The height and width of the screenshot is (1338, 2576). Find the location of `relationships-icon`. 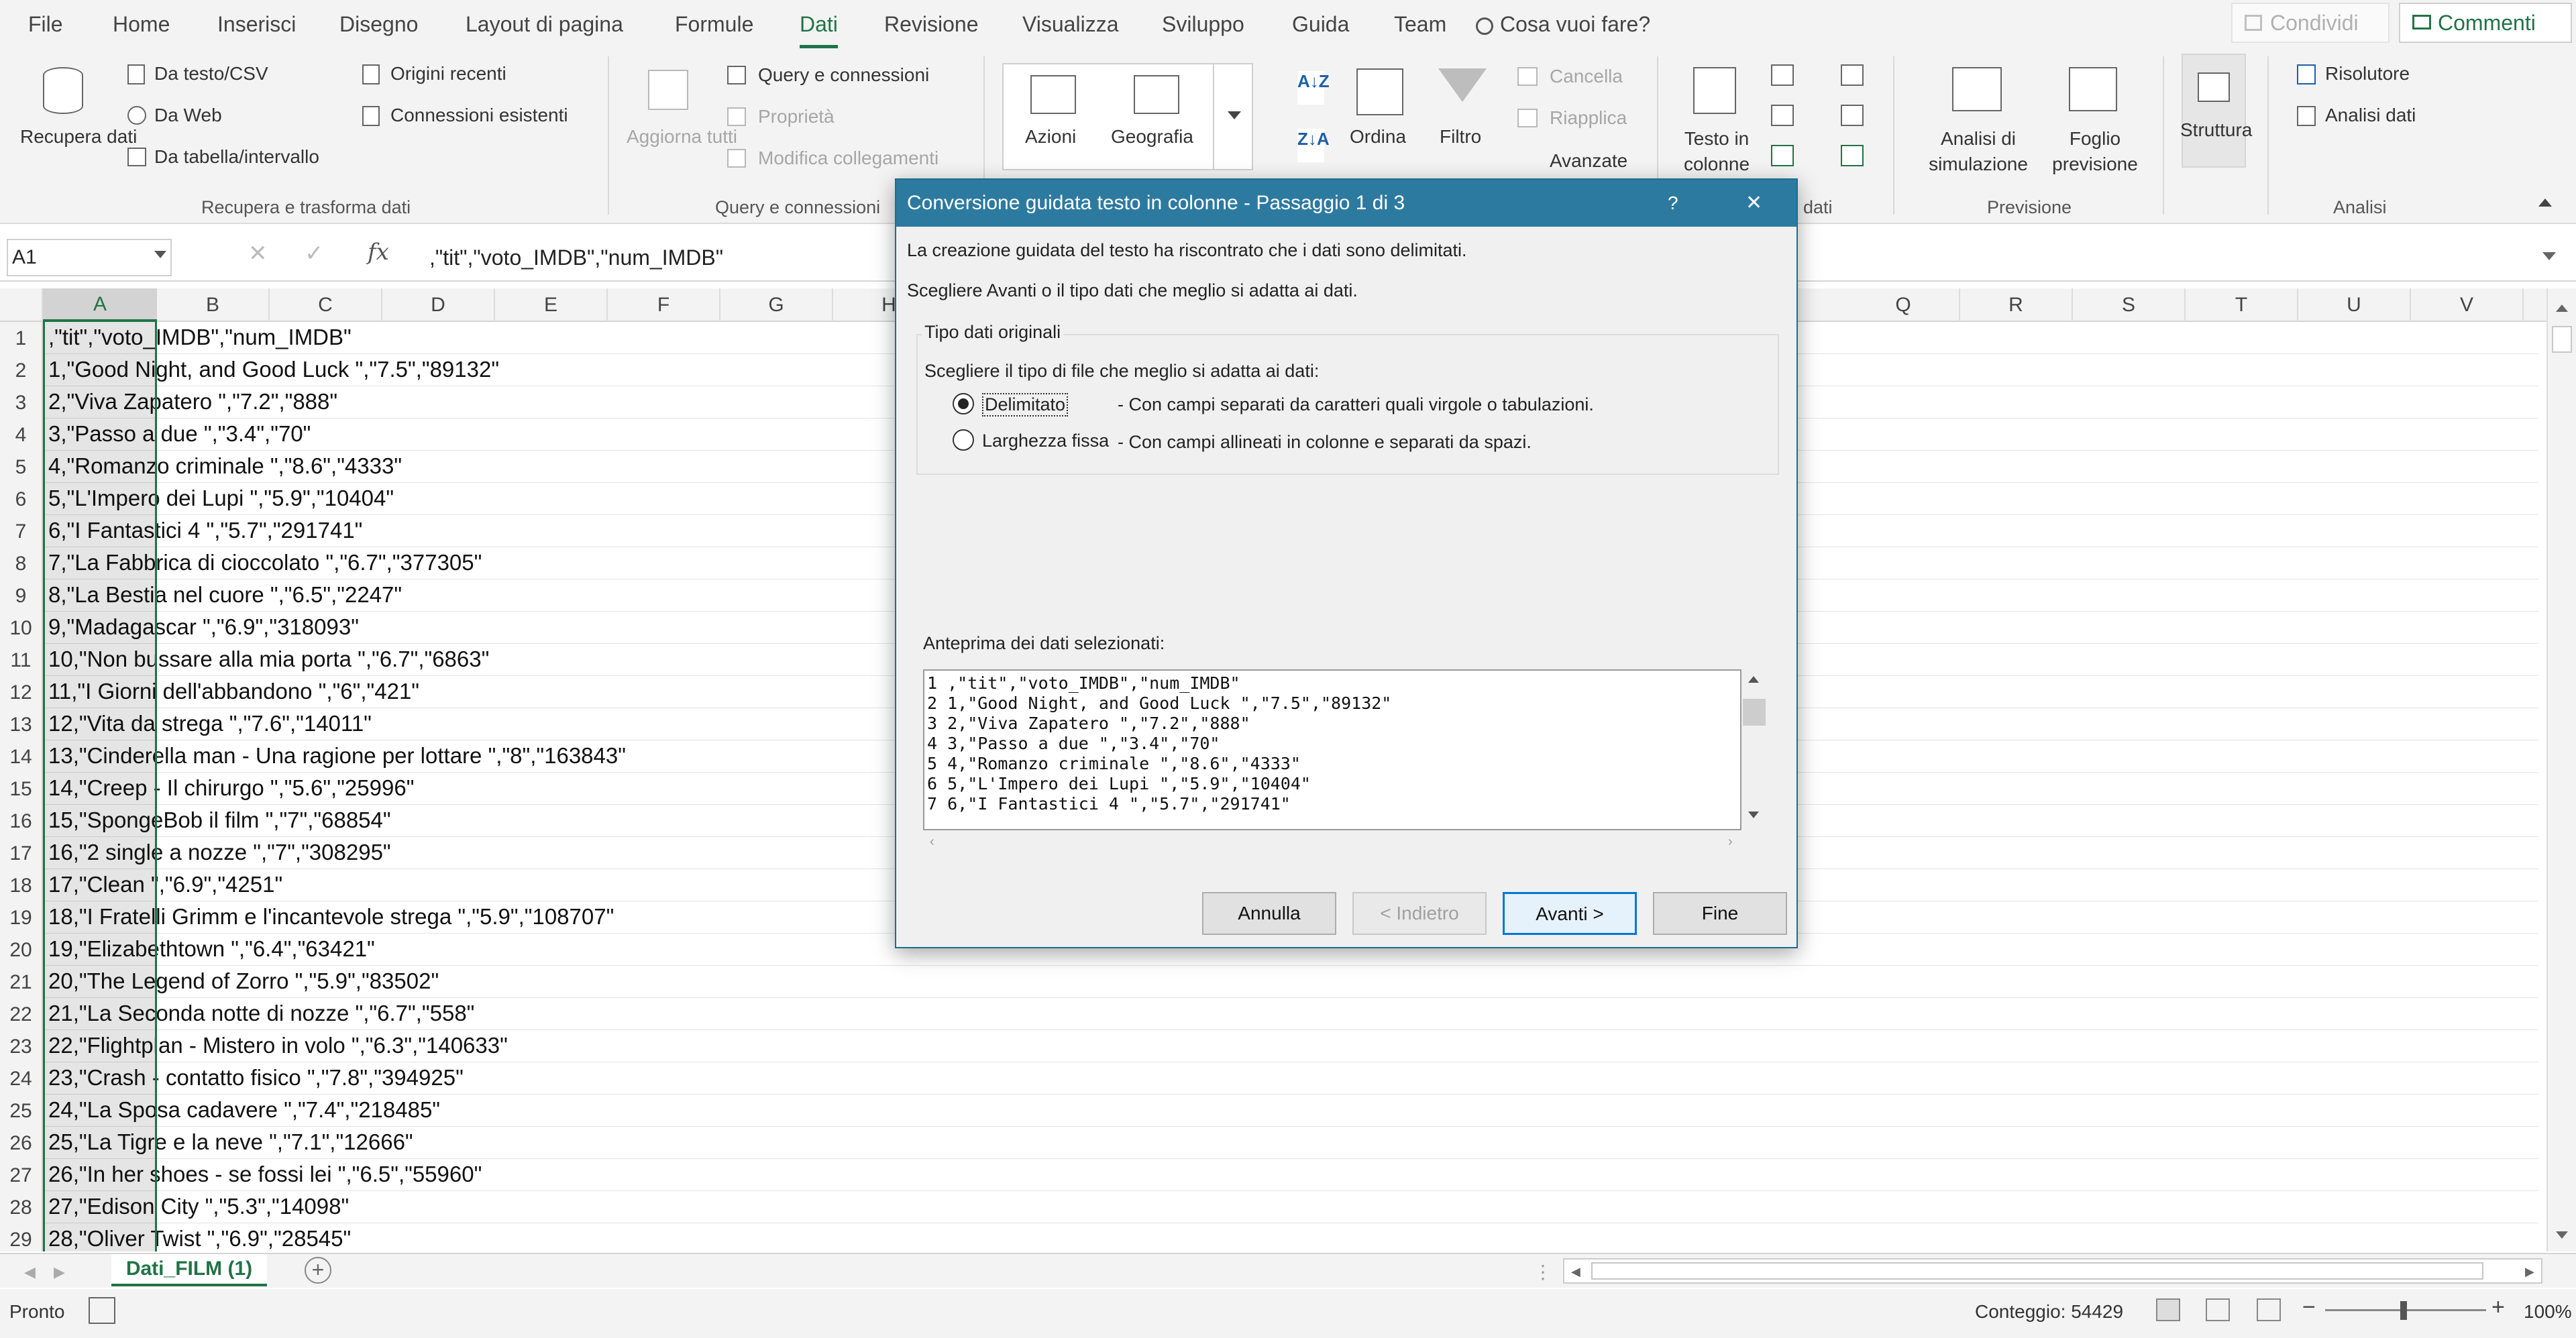

relationships-icon is located at coordinates (1852, 115).